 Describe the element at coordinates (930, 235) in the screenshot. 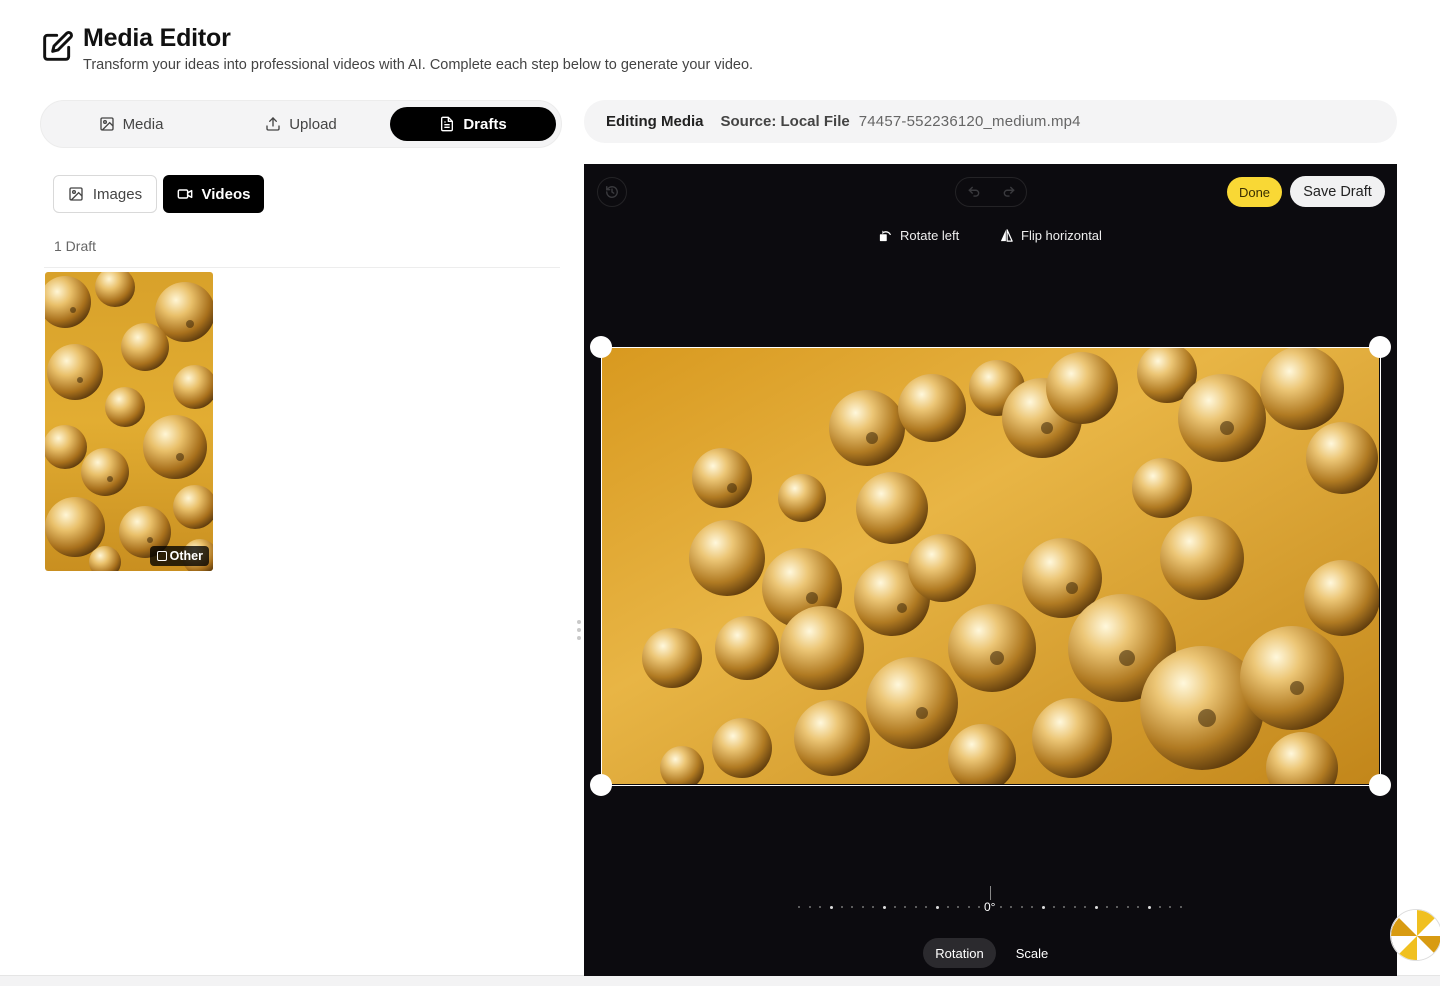

I see `rotate-left-label: Rotate left` at that location.